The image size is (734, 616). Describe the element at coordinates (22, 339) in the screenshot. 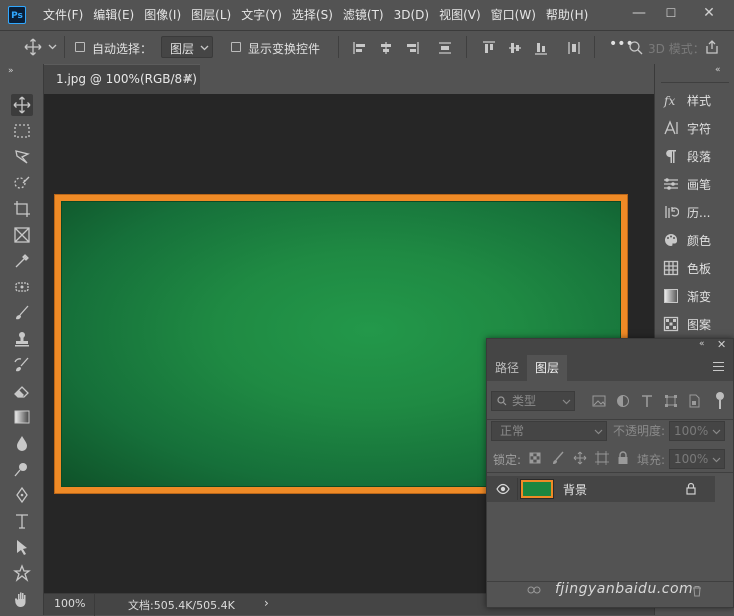

I see `clone-stamp-tool` at that location.